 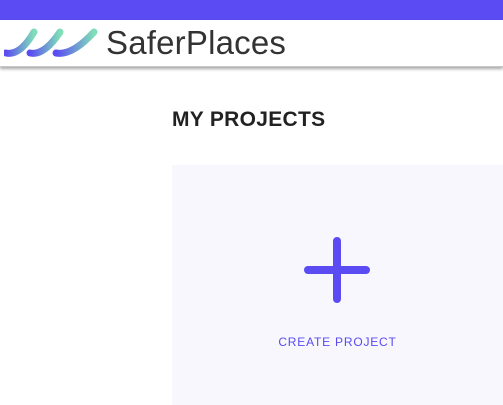 What do you see at coordinates (51, 42) in the screenshot?
I see `wave-logo-icon` at bounding box center [51, 42].